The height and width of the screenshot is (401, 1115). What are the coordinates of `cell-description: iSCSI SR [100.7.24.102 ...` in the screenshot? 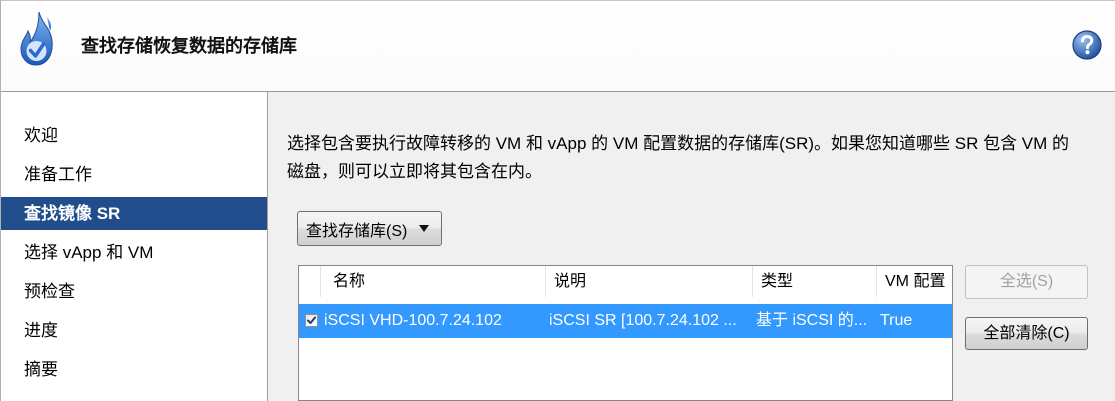 It's located at (643, 320).